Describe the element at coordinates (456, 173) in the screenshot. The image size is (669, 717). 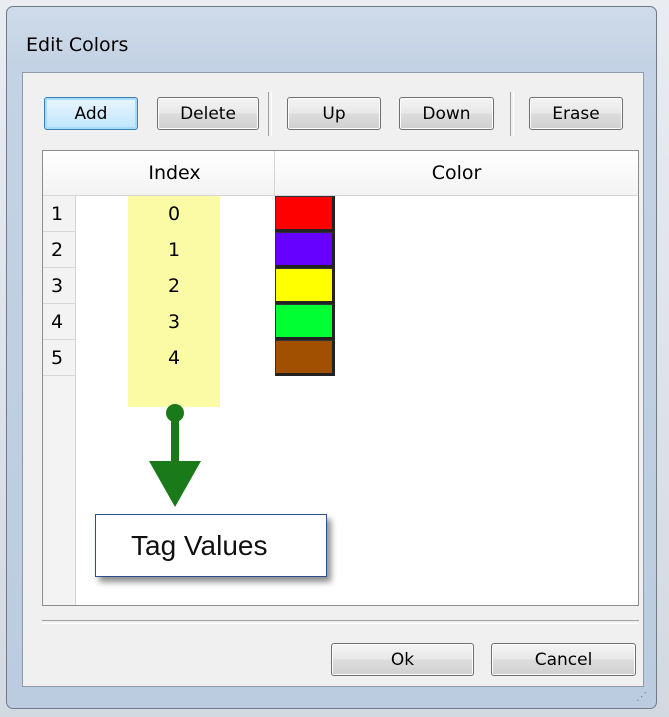
I see `column-header-color: Color` at that location.